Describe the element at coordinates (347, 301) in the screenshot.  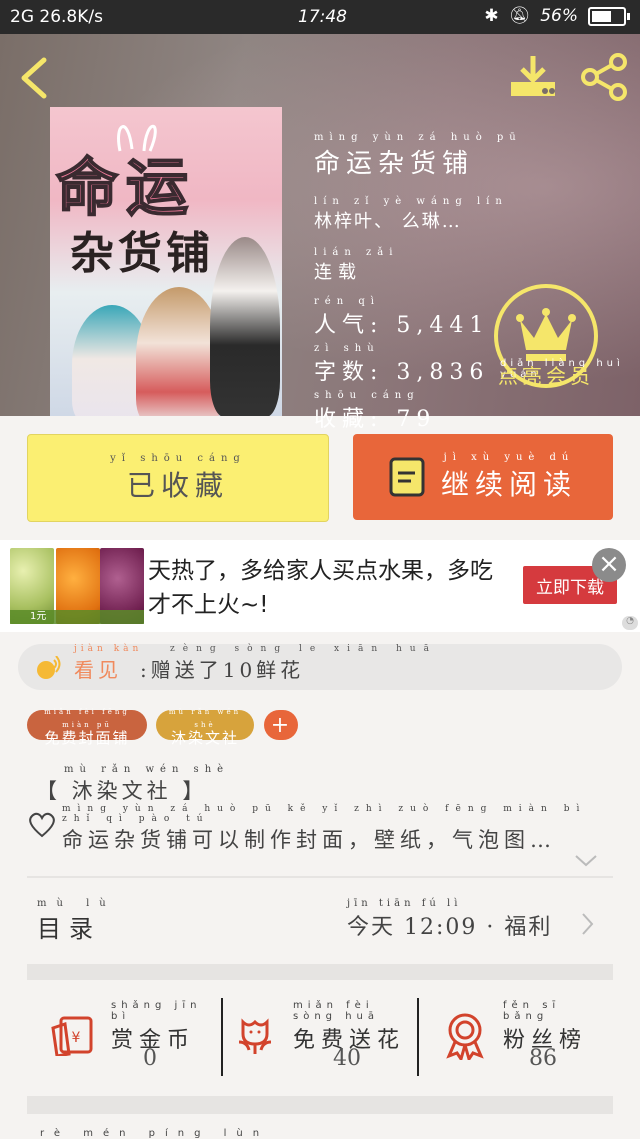
I see `popularity-pinyin: rén qì` at that location.